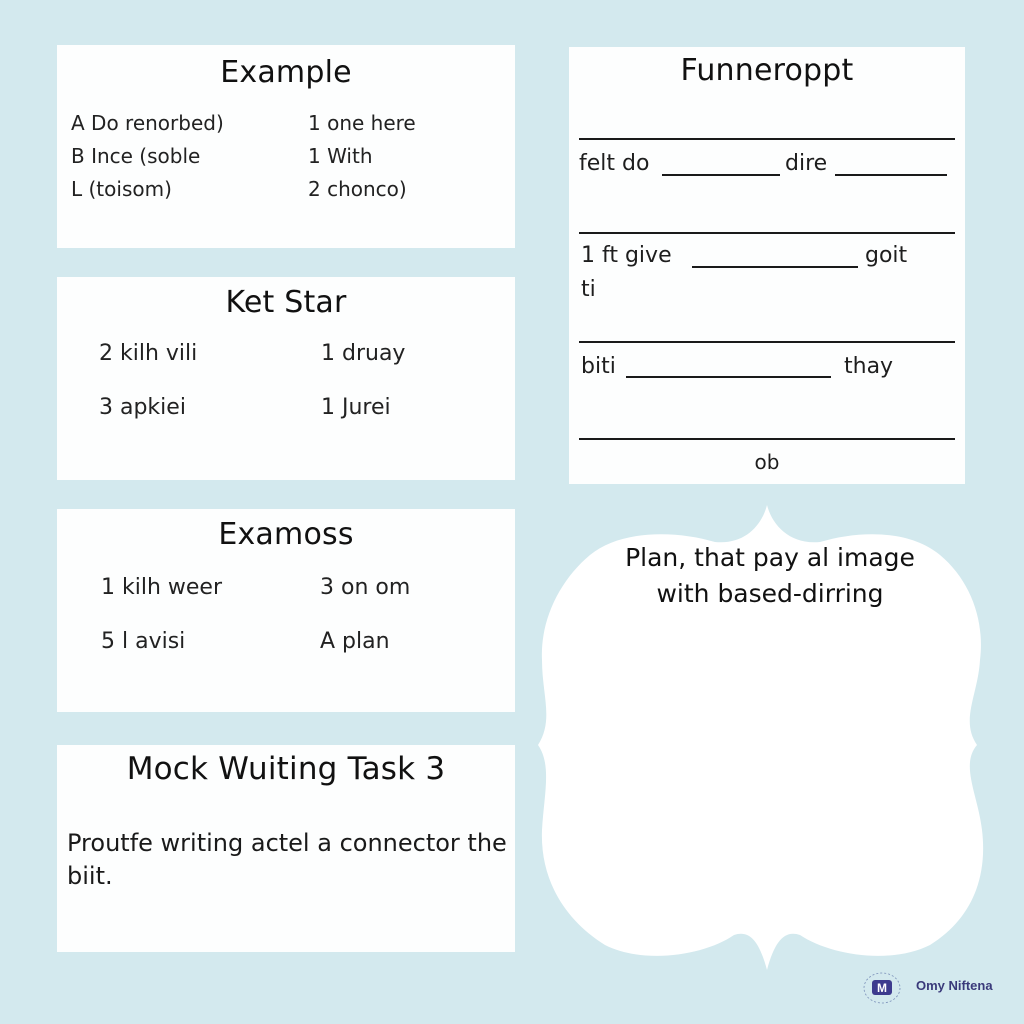 The width and height of the screenshot is (1024, 1024). What do you see at coordinates (806, 163) in the screenshot?
I see `form-label: dire` at bounding box center [806, 163].